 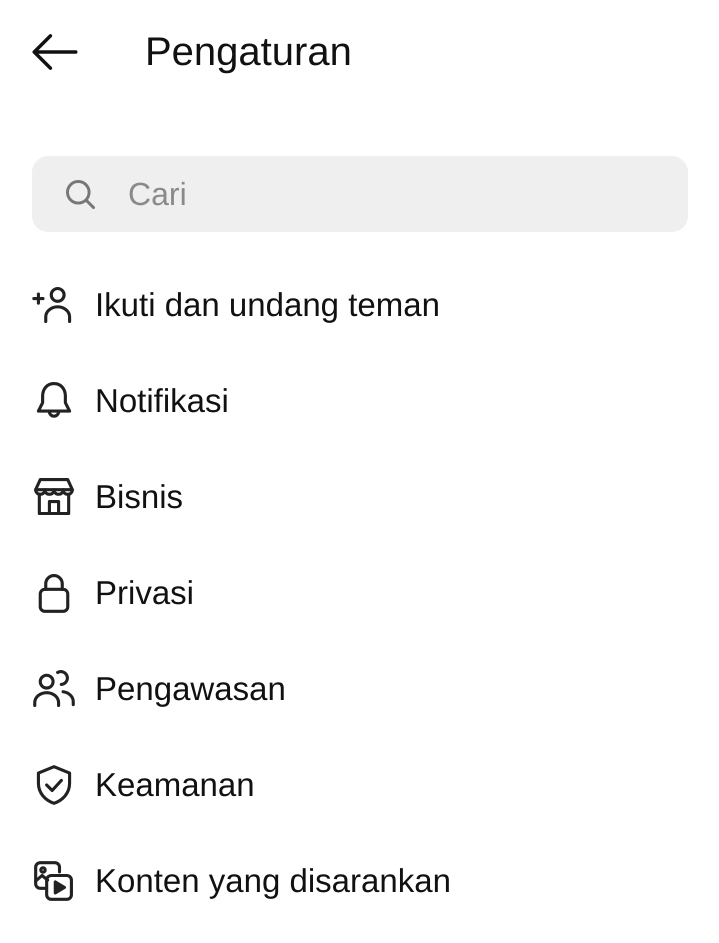 What do you see at coordinates (248, 52) in the screenshot?
I see `page-title: Pengaturan` at bounding box center [248, 52].